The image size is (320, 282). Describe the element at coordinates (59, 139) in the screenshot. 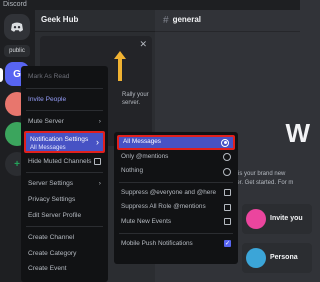

I see `menu-item-label: Notification Settings` at that location.